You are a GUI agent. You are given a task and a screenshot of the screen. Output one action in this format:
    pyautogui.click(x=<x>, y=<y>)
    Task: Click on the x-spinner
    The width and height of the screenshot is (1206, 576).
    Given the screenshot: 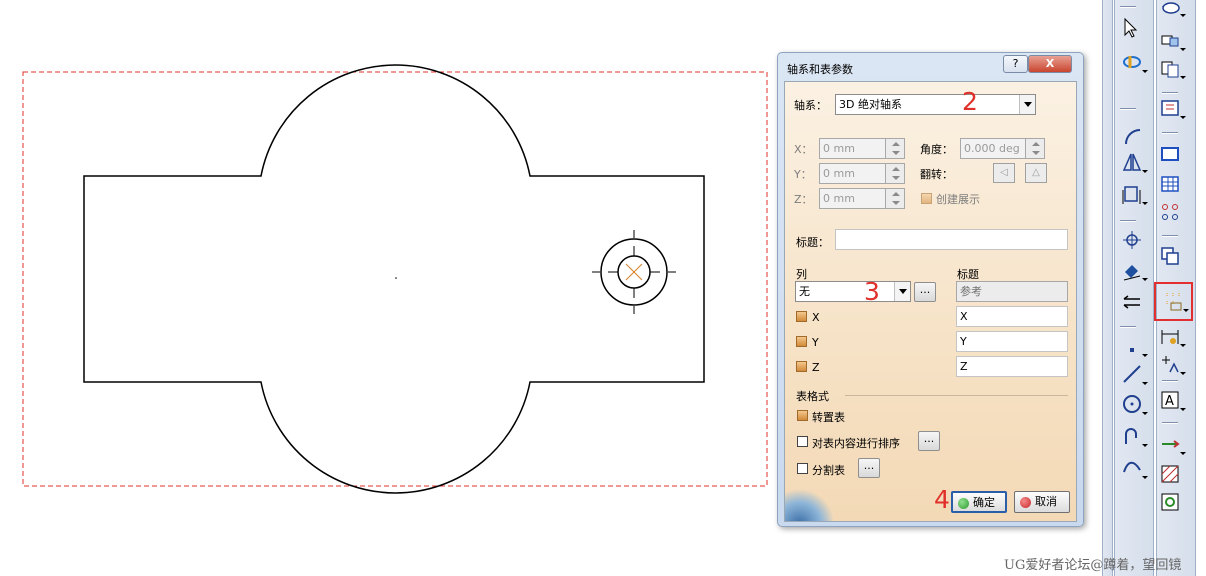 What is the action you would take?
    pyautogui.click(x=895, y=148)
    